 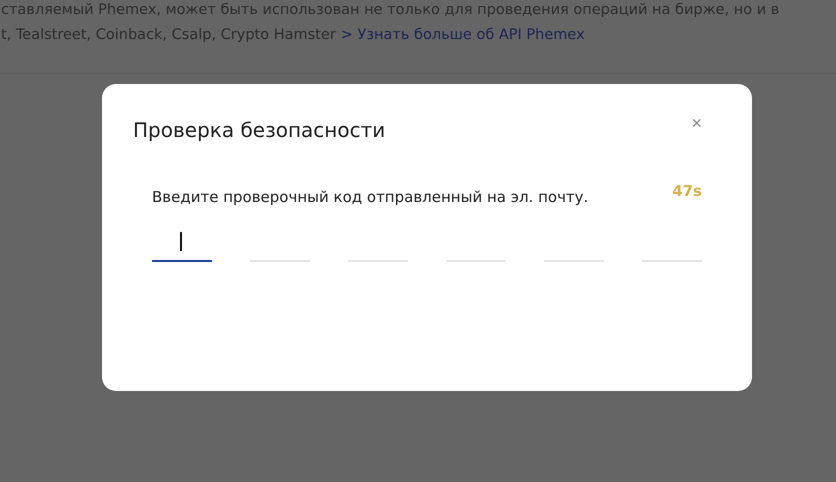 What do you see at coordinates (390, 10) in the screenshot?
I see `description-text: ставляемый Phemex, может быть использован не только для проведения операций на бирже, но и в` at bounding box center [390, 10].